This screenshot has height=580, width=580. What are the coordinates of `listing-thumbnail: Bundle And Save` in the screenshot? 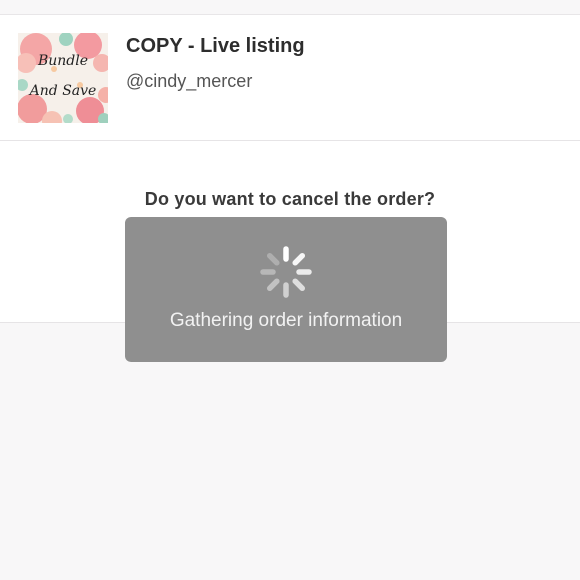 It's located at (63, 78).